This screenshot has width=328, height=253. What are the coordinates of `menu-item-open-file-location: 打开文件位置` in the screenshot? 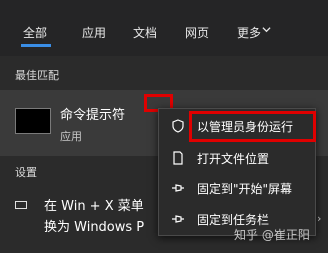 It's located at (237, 158).